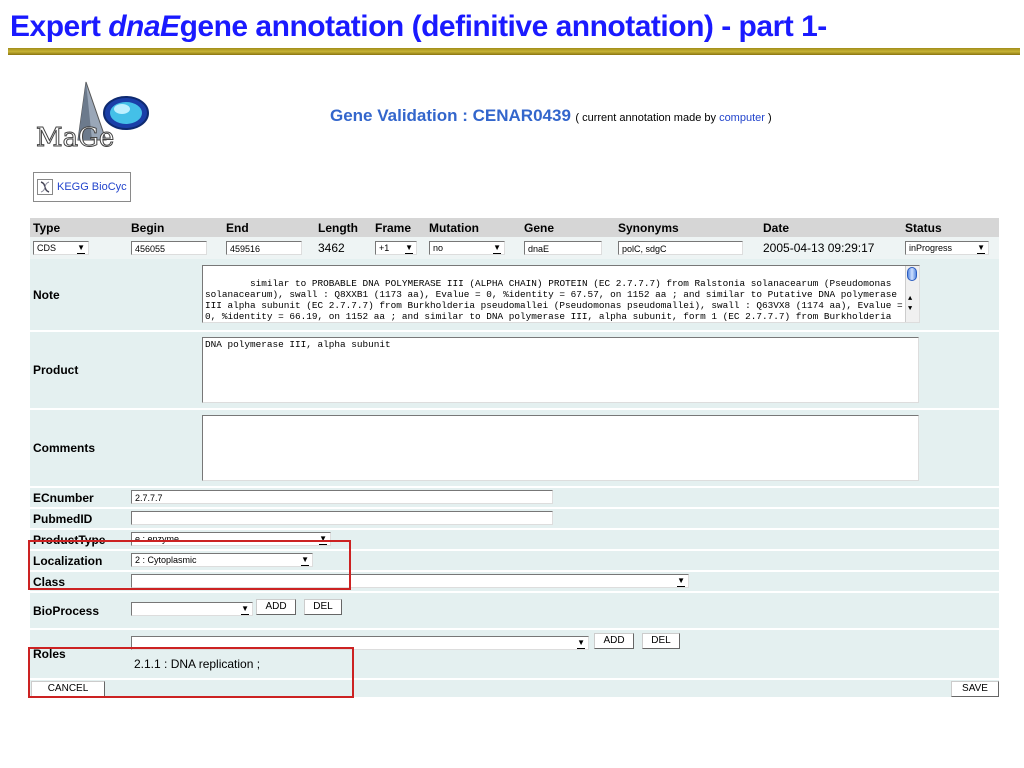 The width and height of the screenshot is (1024, 768). I want to click on external-links: KEGG BioCyc, so click(82, 187).